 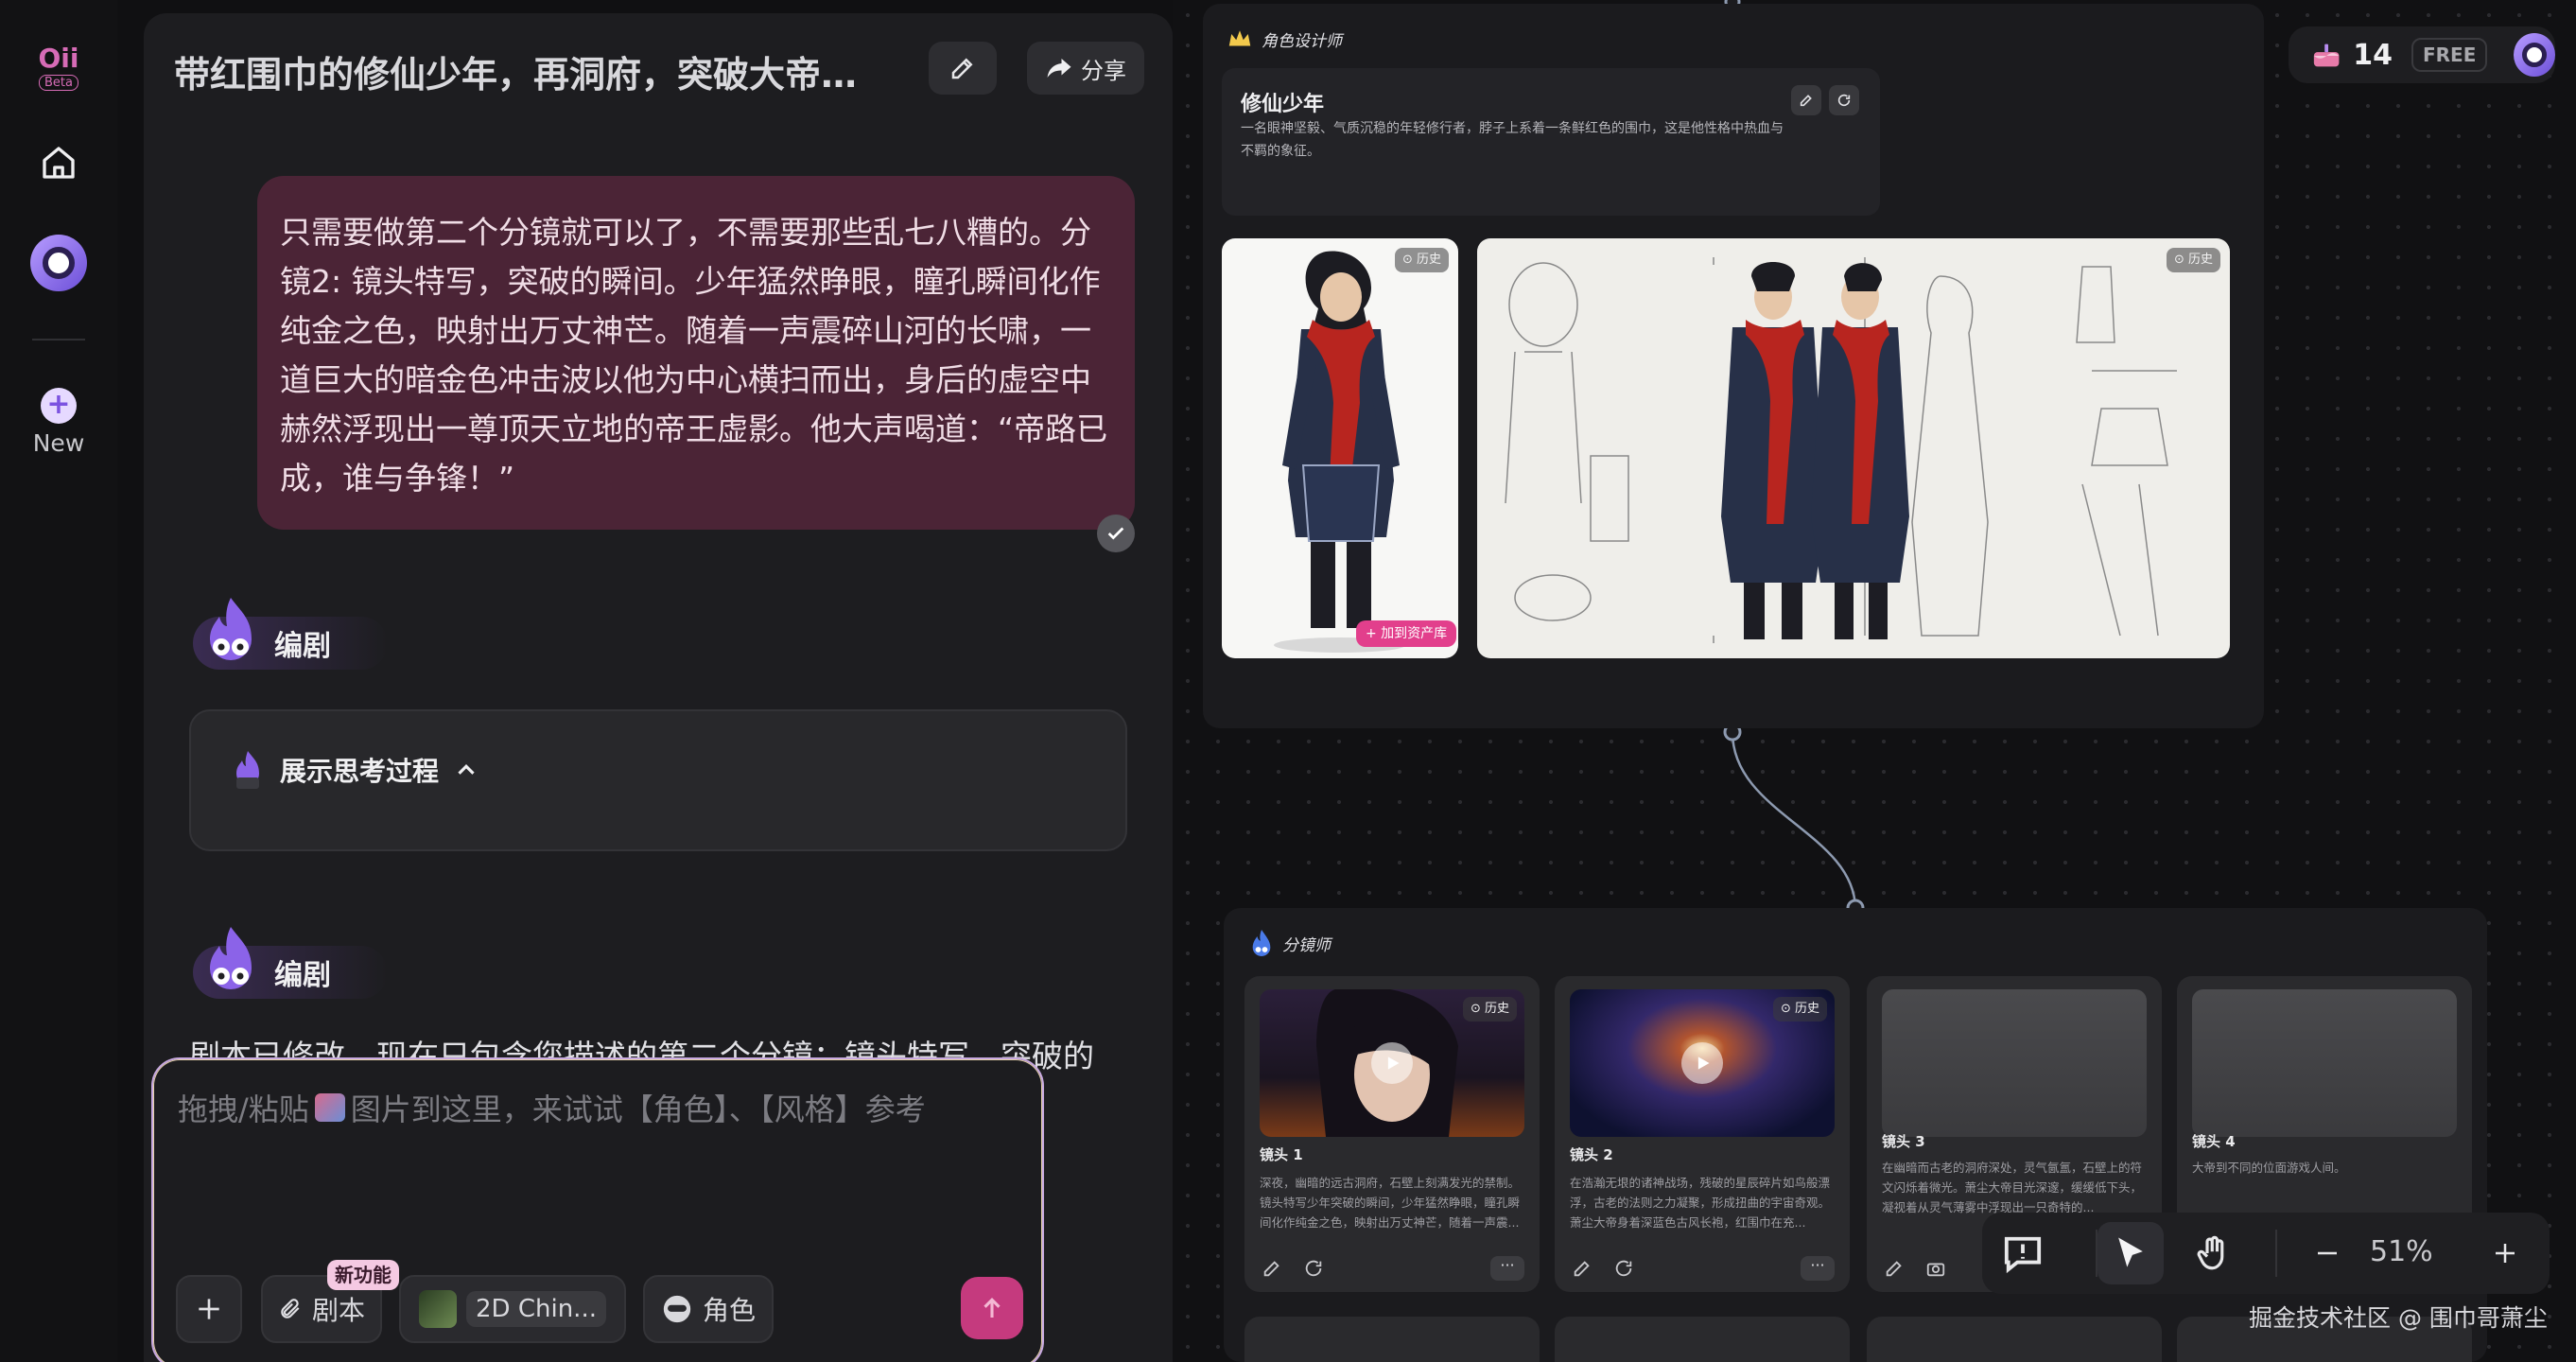 I want to click on character-node-label: 角色设计师, so click(x=1284, y=39).